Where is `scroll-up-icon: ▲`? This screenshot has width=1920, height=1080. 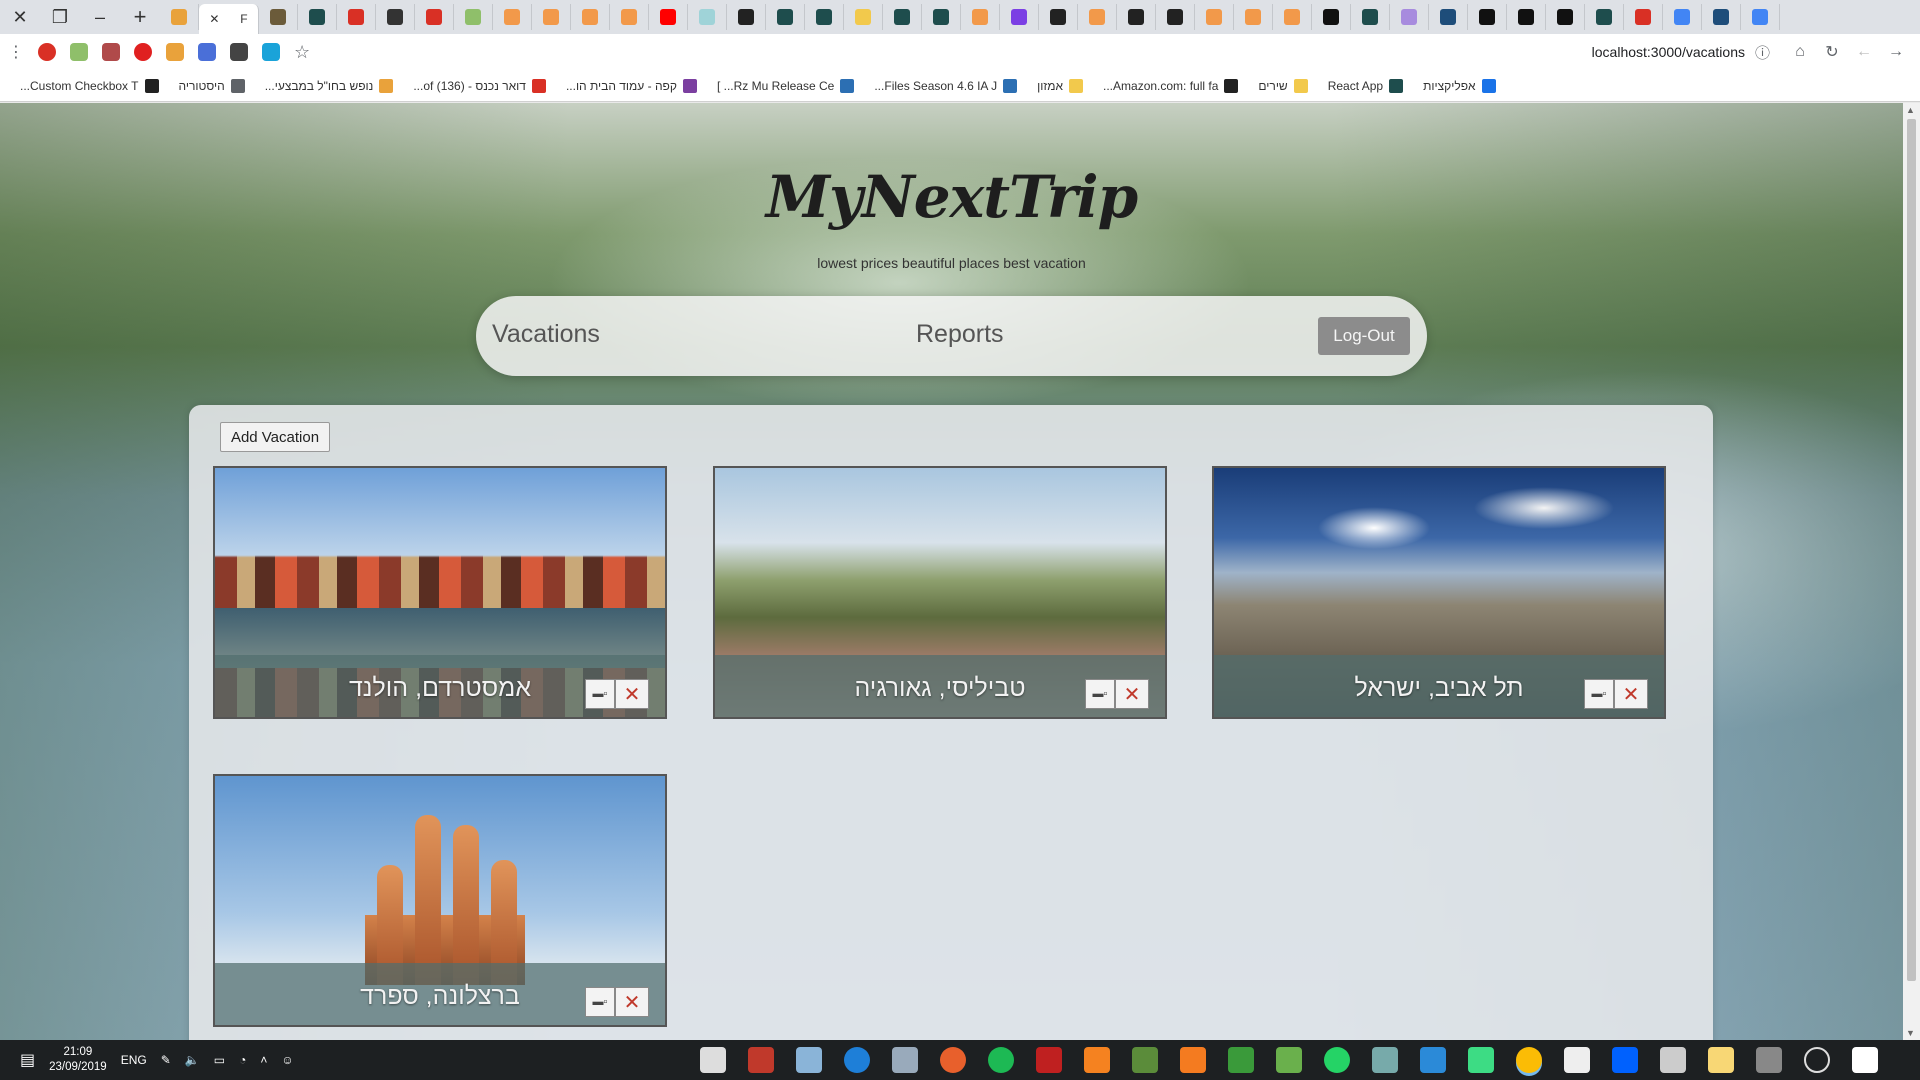
scroll-up-icon: ▲ is located at coordinates (1910, 110).